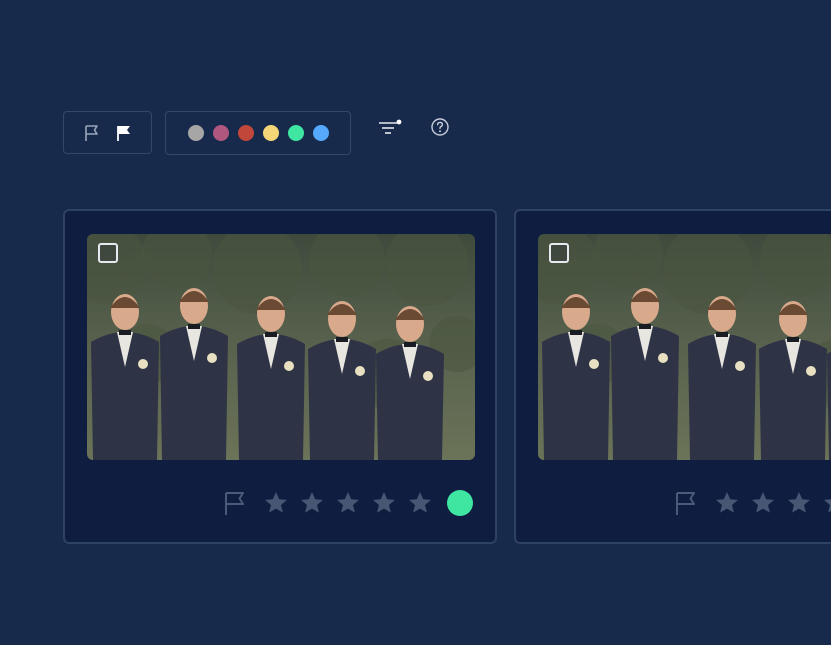 The image size is (831, 645). I want to click on unflagged-filter-button, so click(92, 133).